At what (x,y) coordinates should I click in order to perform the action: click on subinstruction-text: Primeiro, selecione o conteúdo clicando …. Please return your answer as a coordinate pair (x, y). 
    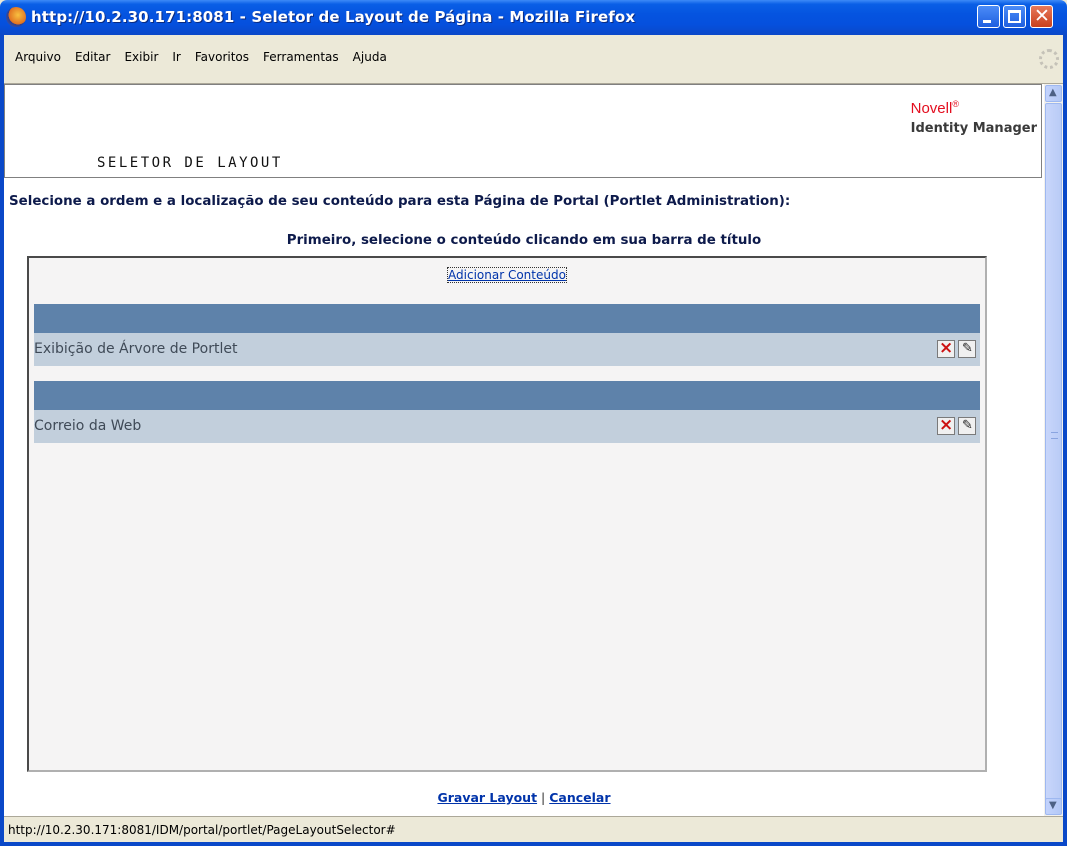
    Looking at the image, I should click on (524, 240).